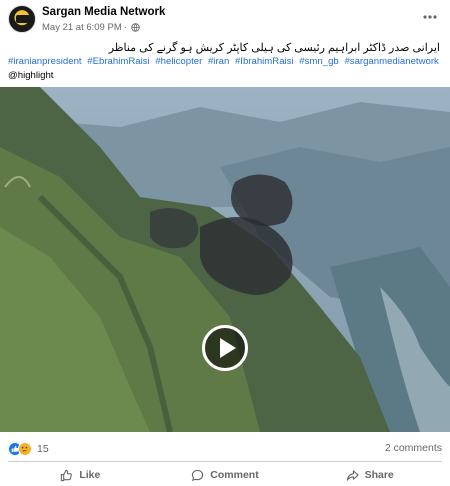  What do you see at coordinates (352, 475) in the screenshot?
I see `share-arrow-icon` at bounding box center [352, 475].